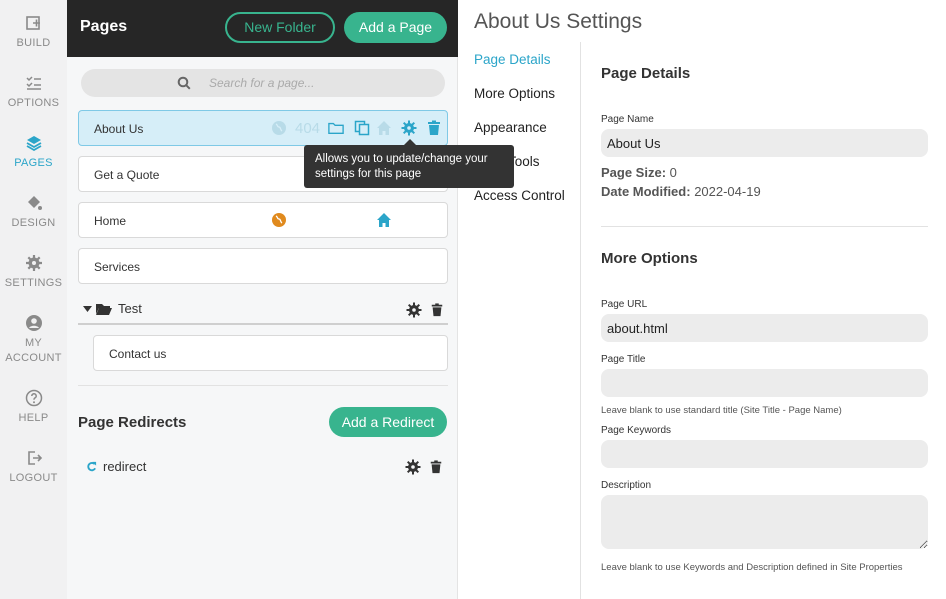  What do you see at coordinates (437, 310) in the screenshot?
I see `folder-trash-icon` at bounding box center [437, 310].